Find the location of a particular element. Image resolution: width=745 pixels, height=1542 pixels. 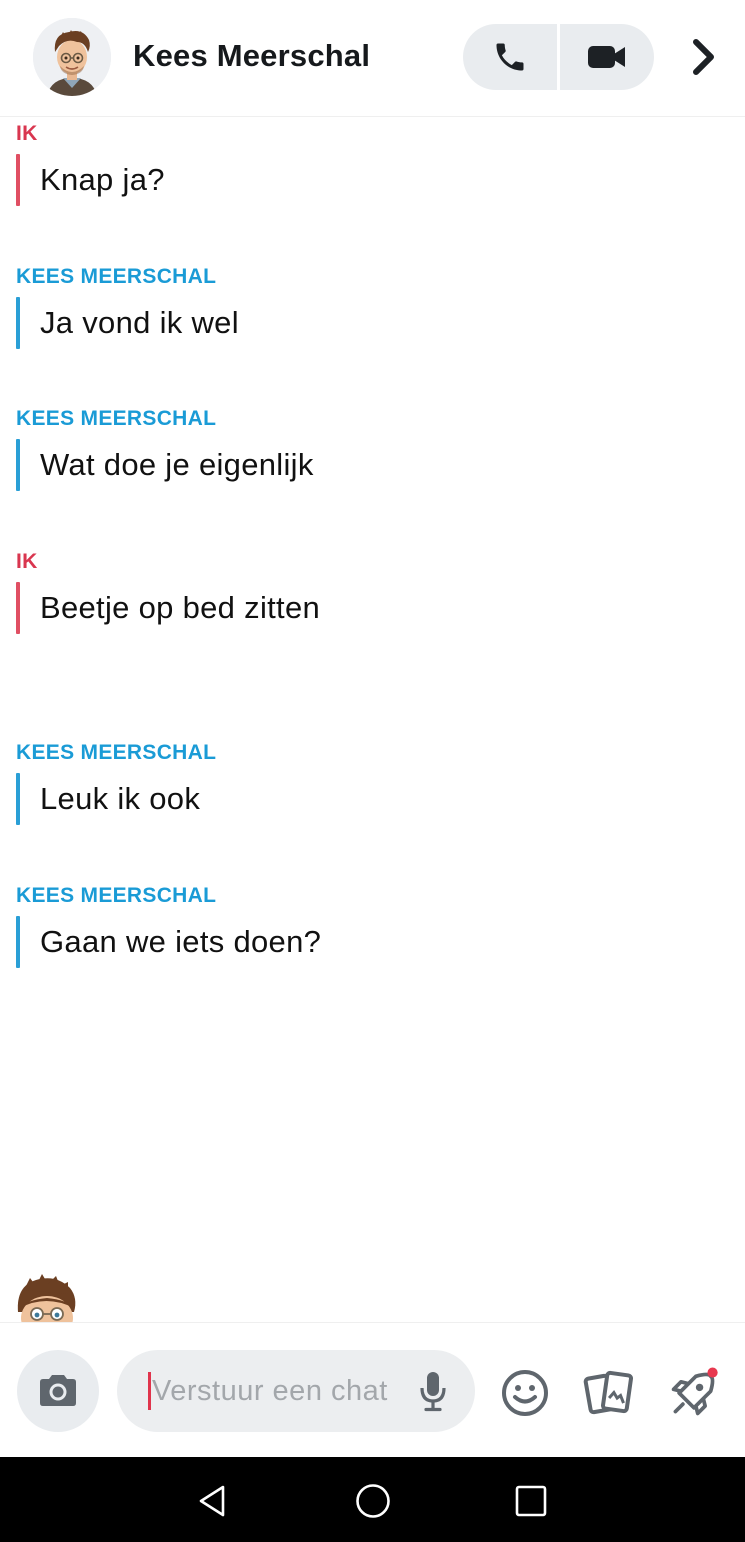

message-item: KEES MEERSCHAL Wat doe je eigenlijk is located at coordinates (366, 449).